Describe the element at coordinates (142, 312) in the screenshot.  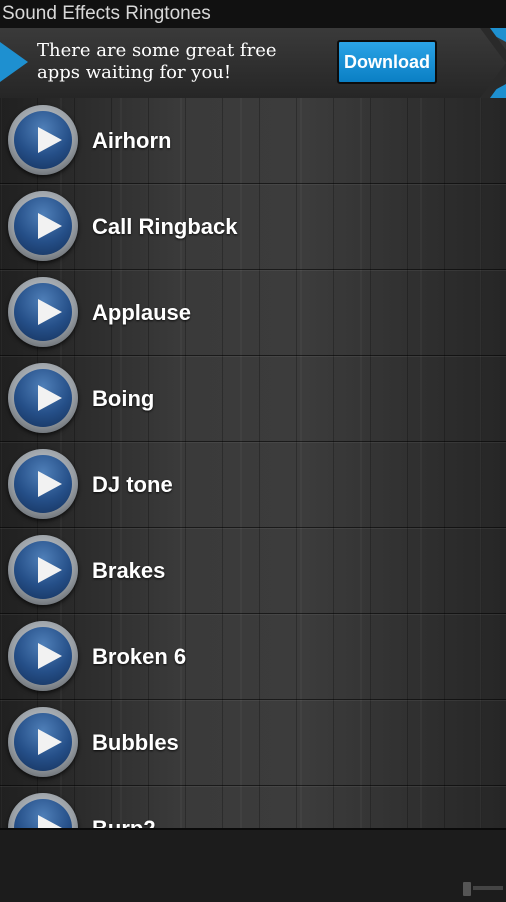
I see `ringtone-label: Applause` at that location.